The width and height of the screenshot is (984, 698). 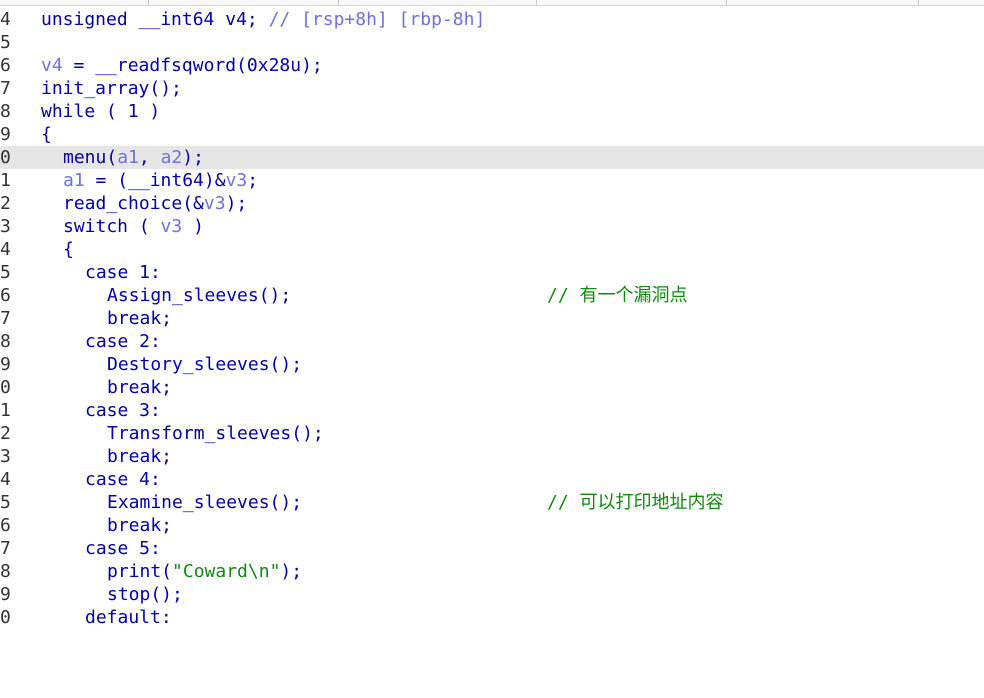 I want to click on code-variable: v4, so click(x=52, y=65).